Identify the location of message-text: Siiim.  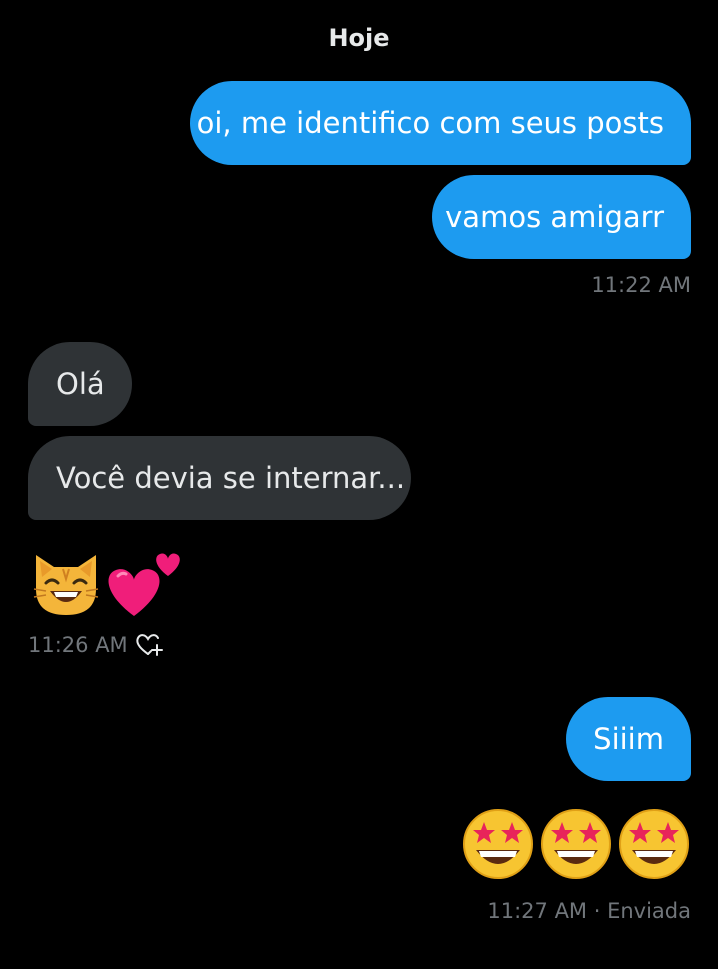
(628, 739).